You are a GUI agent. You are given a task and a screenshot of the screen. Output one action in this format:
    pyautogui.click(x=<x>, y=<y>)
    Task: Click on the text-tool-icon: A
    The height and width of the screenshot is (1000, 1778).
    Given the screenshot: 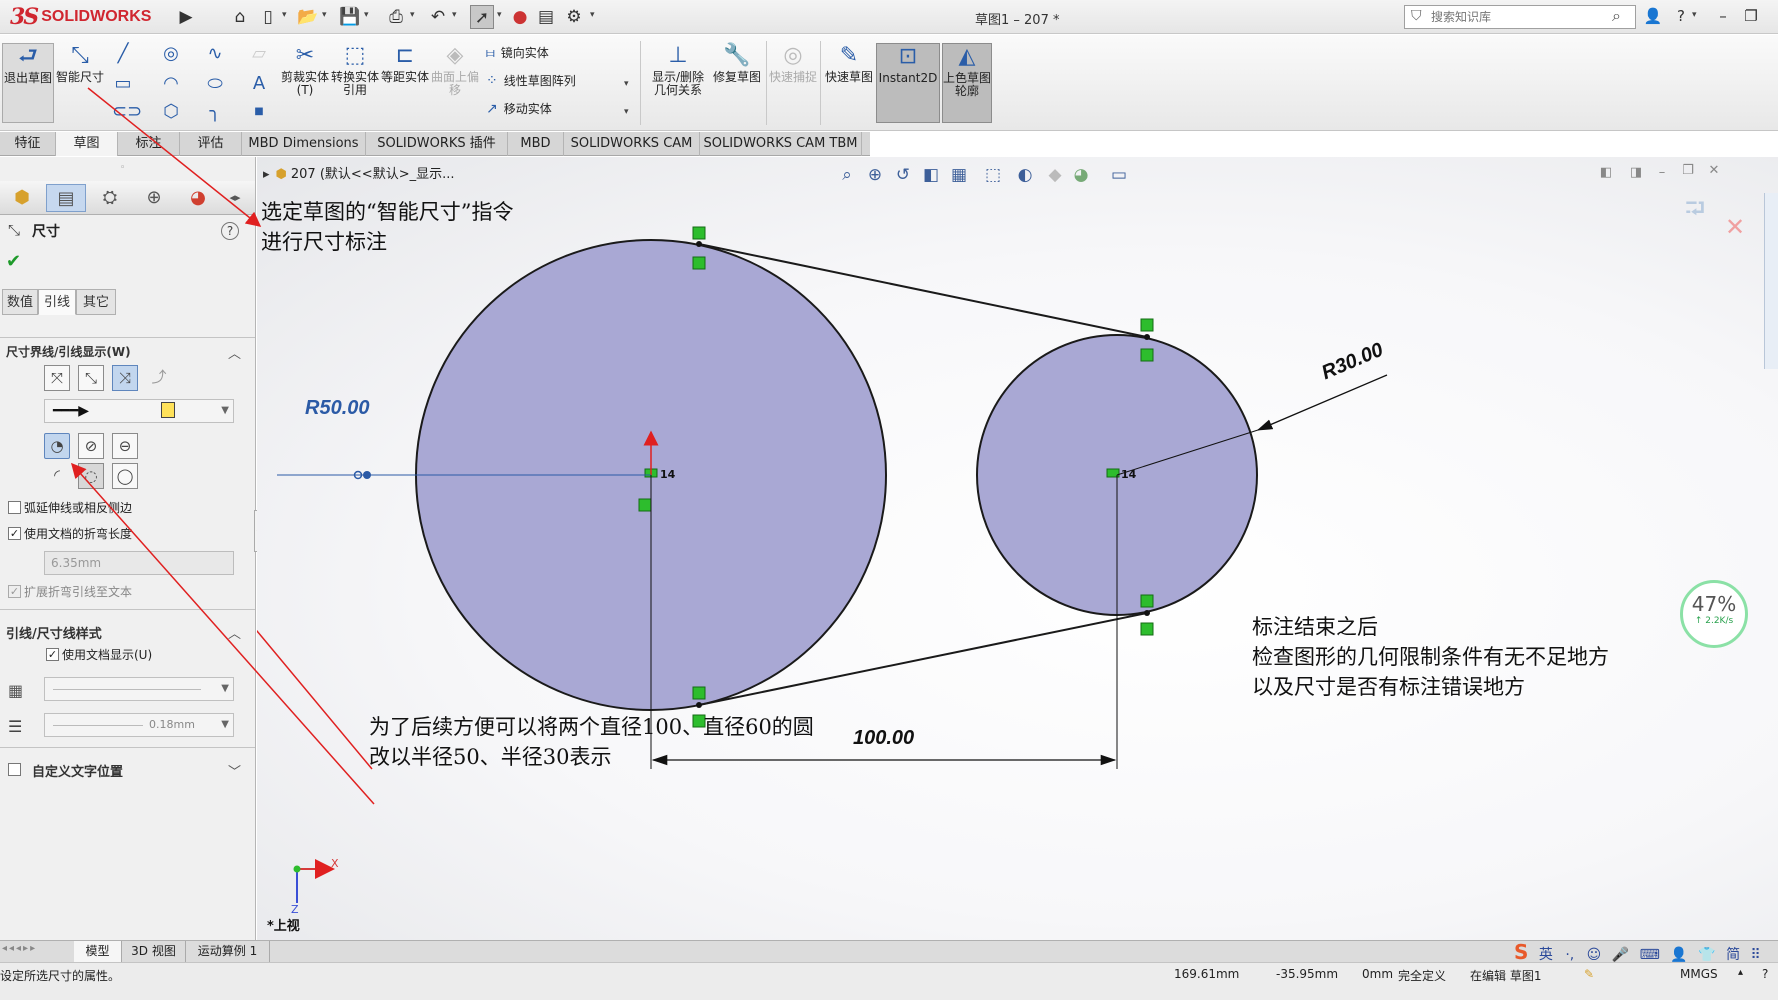 What is the action you would take?
    pyautogui.click(x=259, y=84)
    